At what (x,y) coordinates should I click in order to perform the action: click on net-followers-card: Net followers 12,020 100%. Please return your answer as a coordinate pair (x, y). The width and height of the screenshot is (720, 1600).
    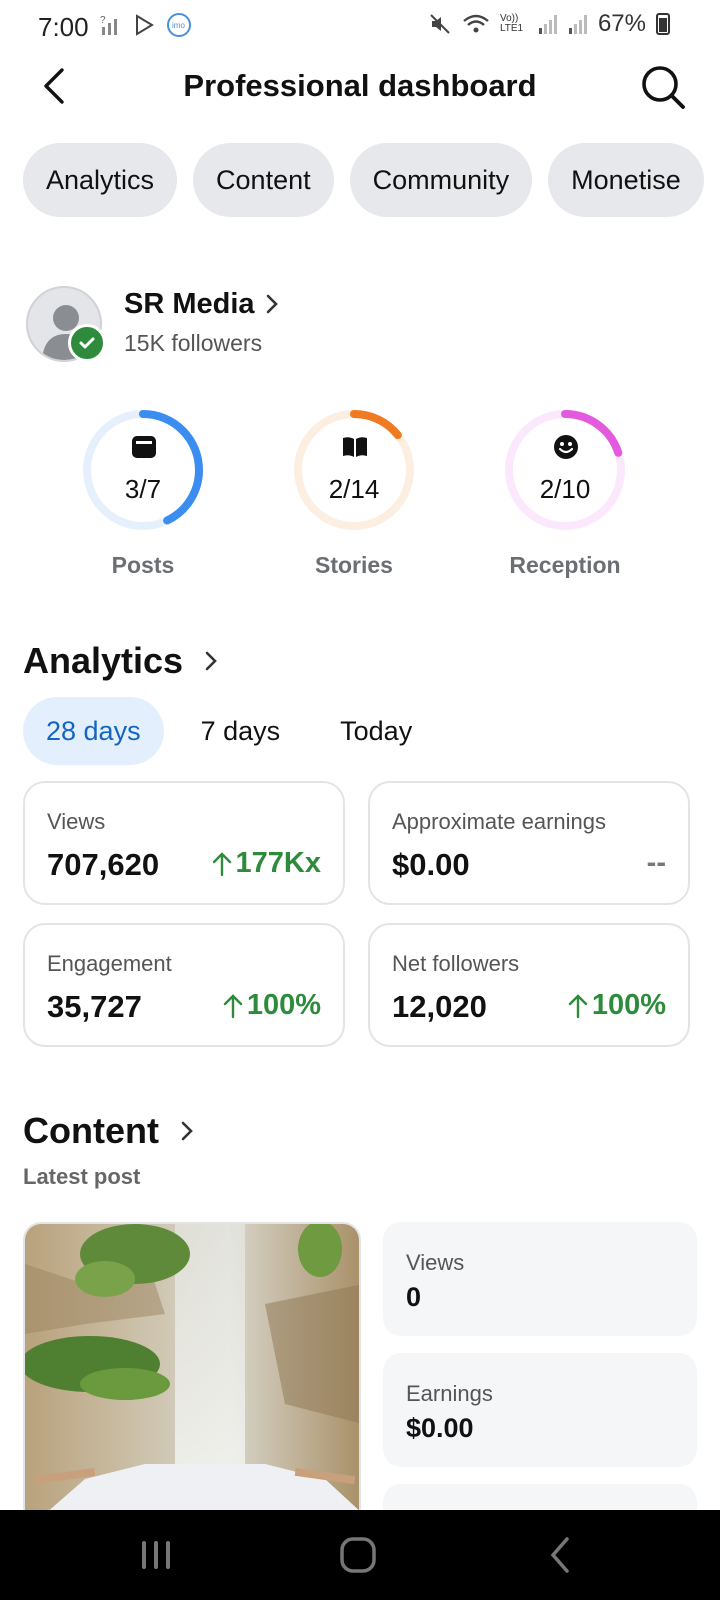
    Looking at the image, I should click on (529, 985).